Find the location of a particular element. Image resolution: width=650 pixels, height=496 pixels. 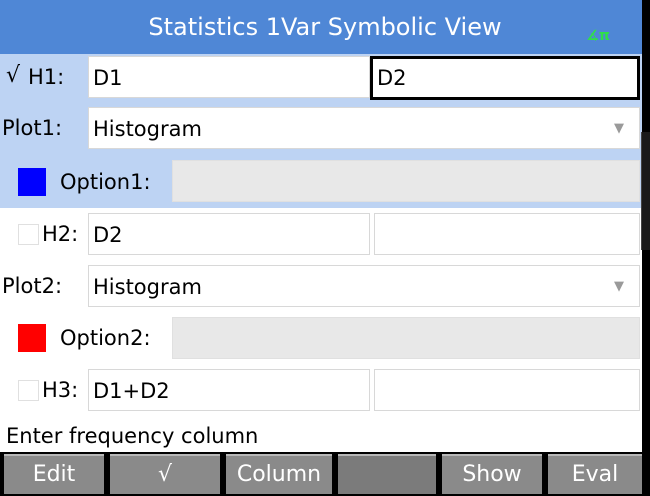

angle-mode-icon: ∡π is located at coordinates (598, 36).